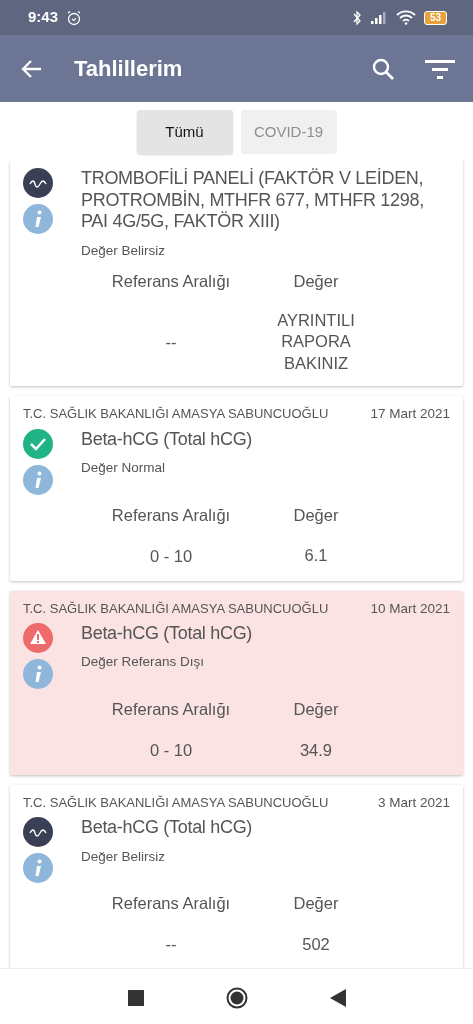 This screenshot has height=1024, width=473. Describe the element at coordinates (143, 662) in the screenshot. I see `result-status: Değer Referans Dışı` at that location.